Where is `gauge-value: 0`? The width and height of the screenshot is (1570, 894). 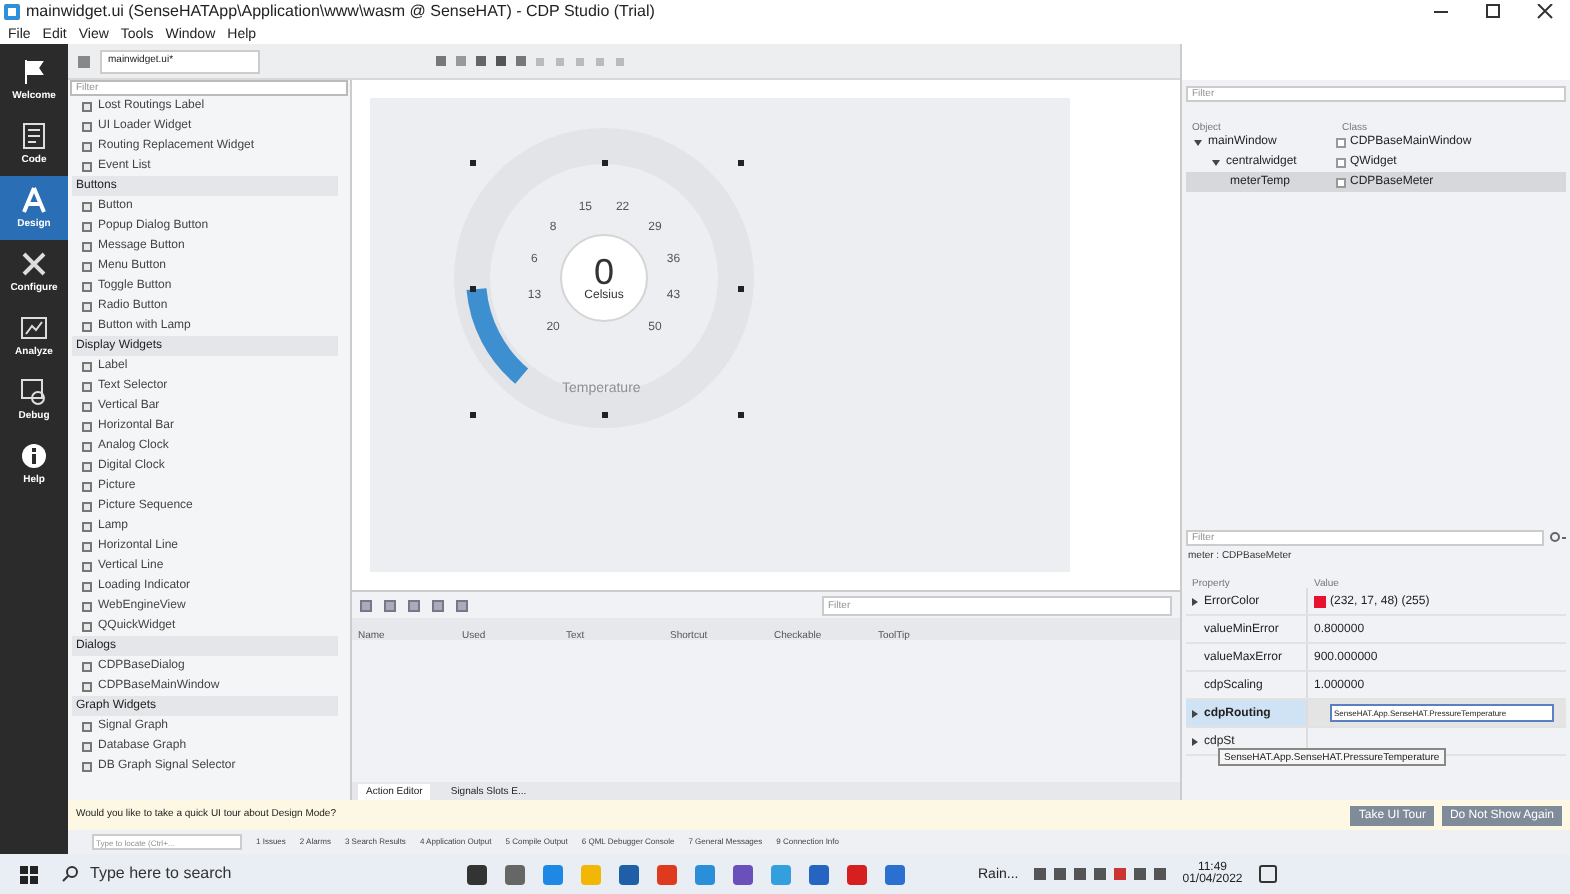 gauge-value: 0 is located at coordinates (603, 272).